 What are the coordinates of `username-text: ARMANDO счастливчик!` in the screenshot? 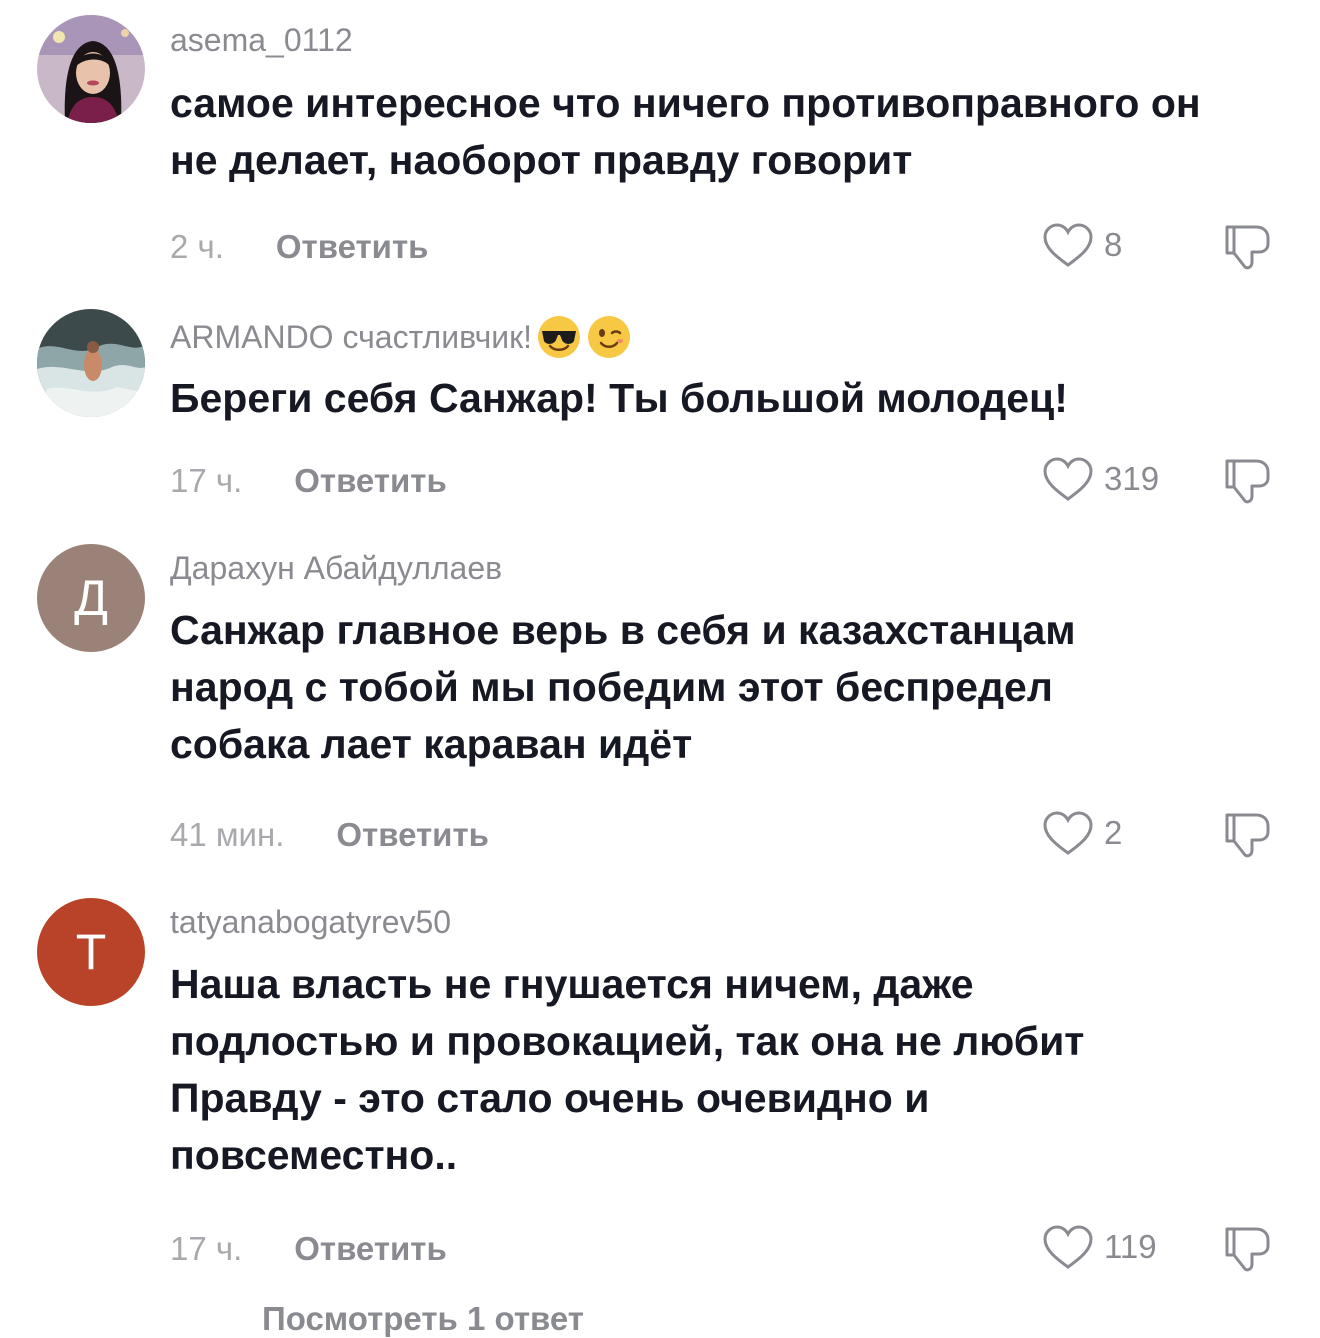 It's located at (351, 336).